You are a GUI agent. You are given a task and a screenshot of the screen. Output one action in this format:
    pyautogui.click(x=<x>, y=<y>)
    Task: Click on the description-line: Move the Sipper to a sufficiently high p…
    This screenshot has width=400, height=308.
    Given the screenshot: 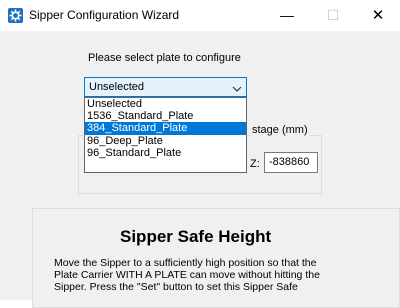 What is the action you would take?
    pyautogui.click(x=185, y=263)
    